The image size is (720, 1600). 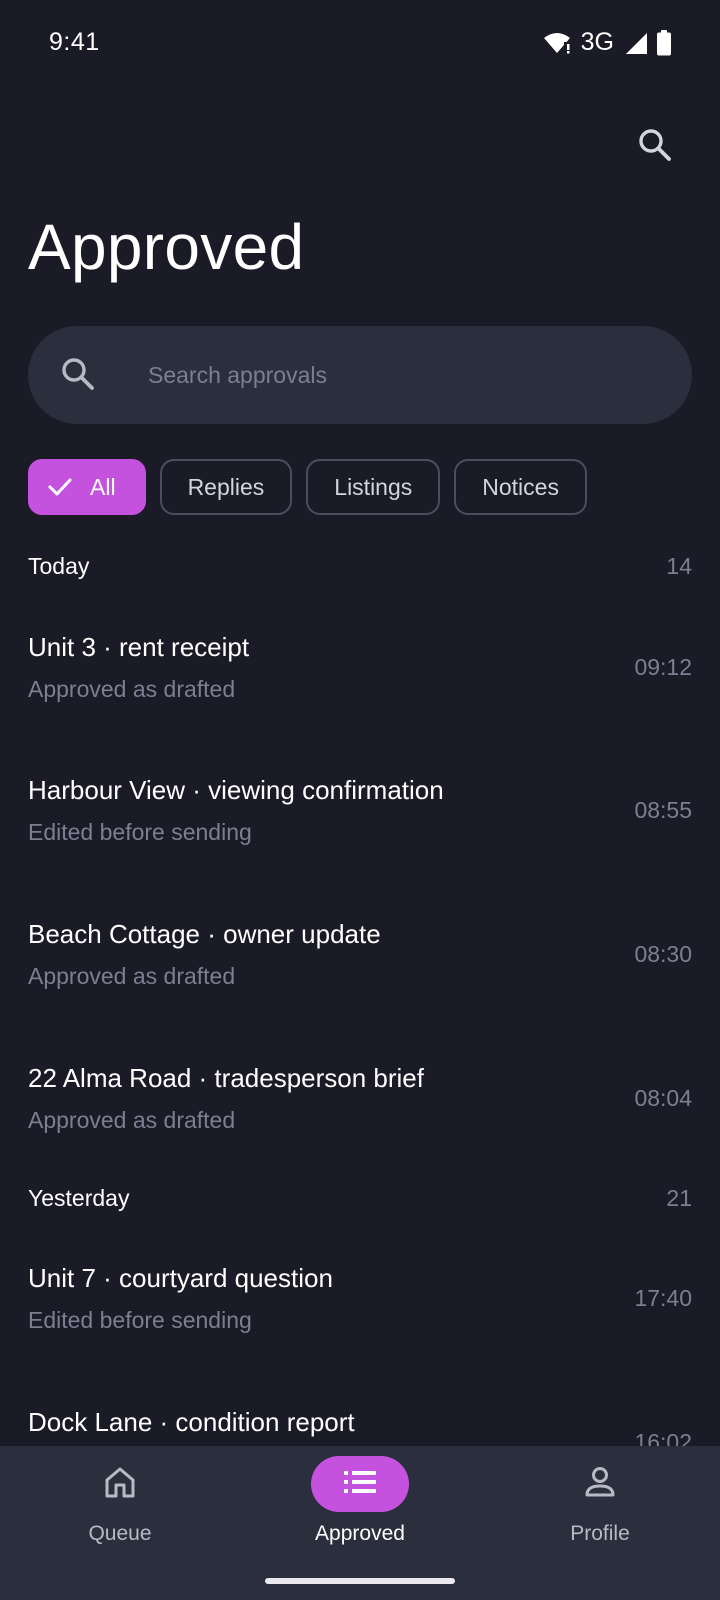 I want to click on nav-item-approved: Approved, so click(x=360, y=1516).